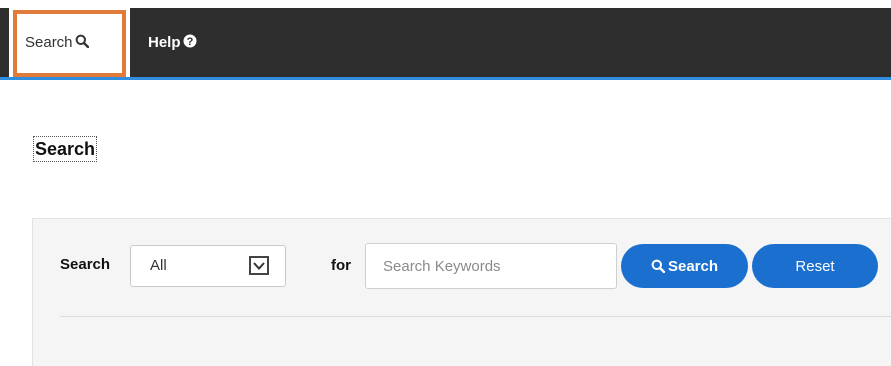 This screenshot has width=891, height=366. I want to click on question-circle-icon: ?, so click(190, 43).